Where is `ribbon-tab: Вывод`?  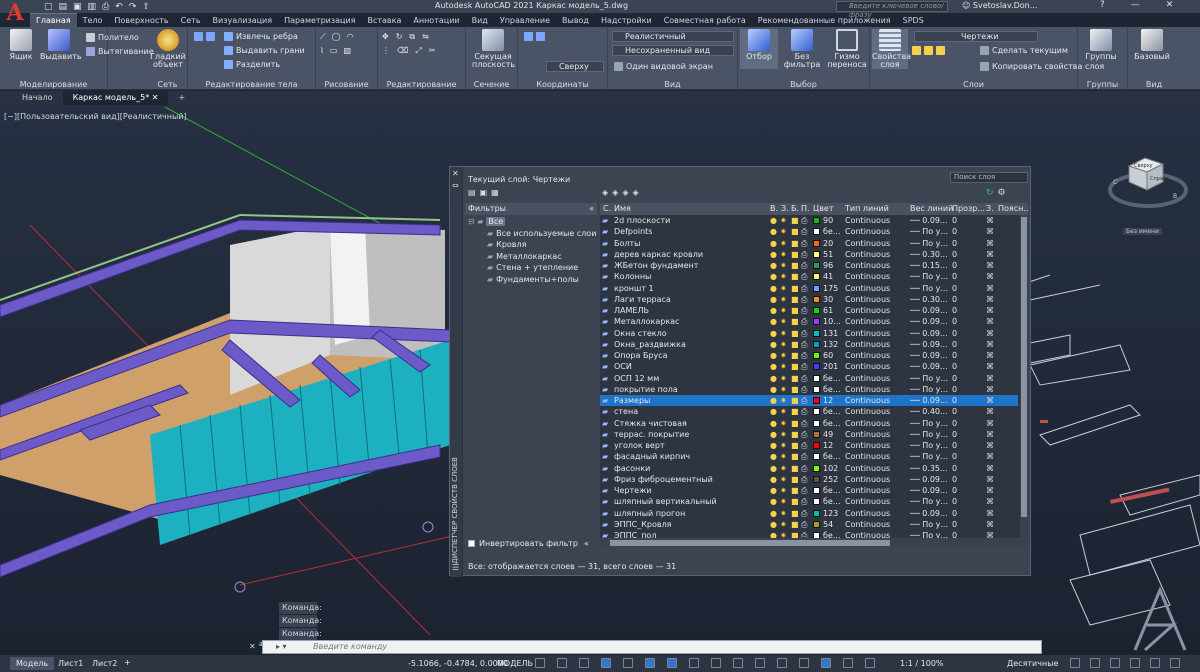
ribbon-tab: Вывод is located at coordinates (575, 20).